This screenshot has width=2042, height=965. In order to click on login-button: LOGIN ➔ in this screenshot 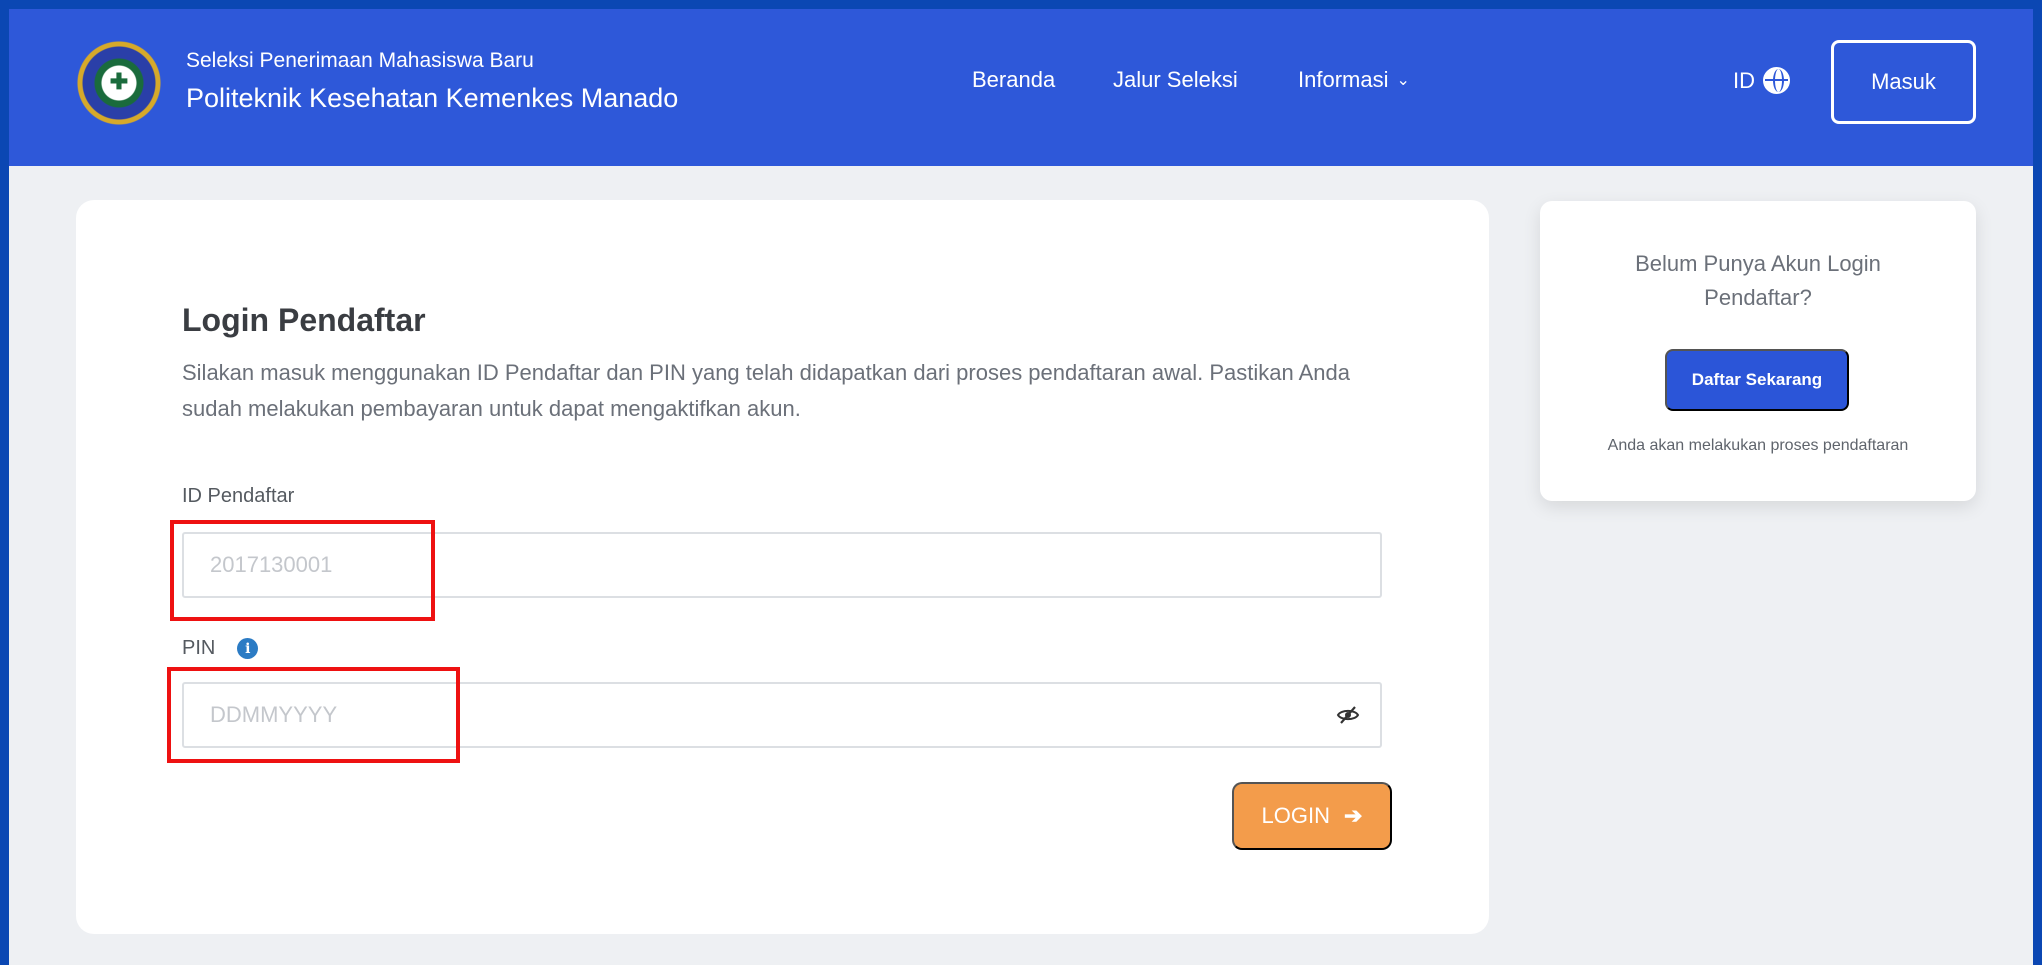, I will do `click(1312, 816)`.